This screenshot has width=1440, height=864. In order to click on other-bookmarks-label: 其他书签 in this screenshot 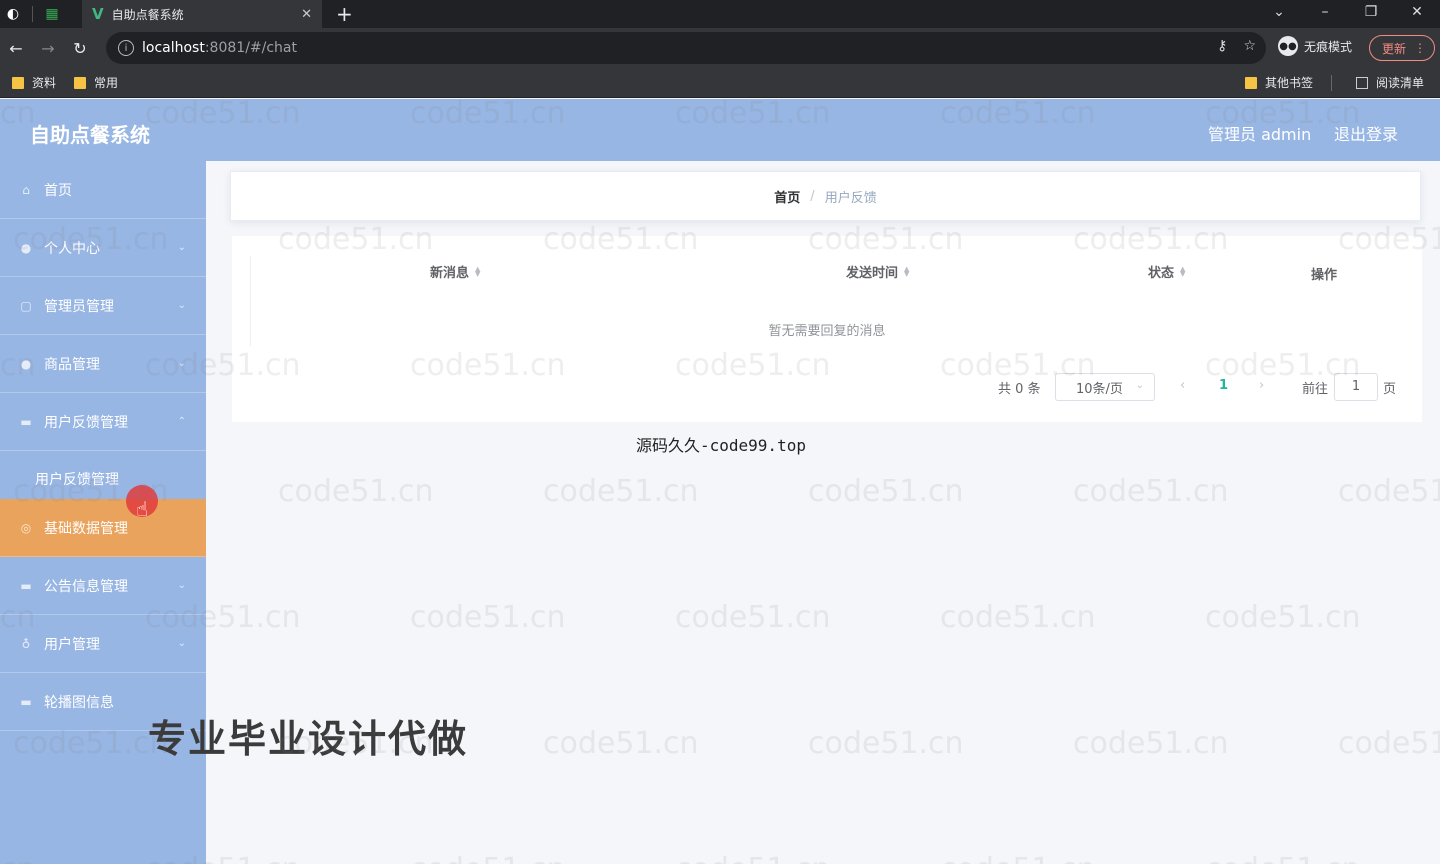, I will do `click(1288, 83)`.